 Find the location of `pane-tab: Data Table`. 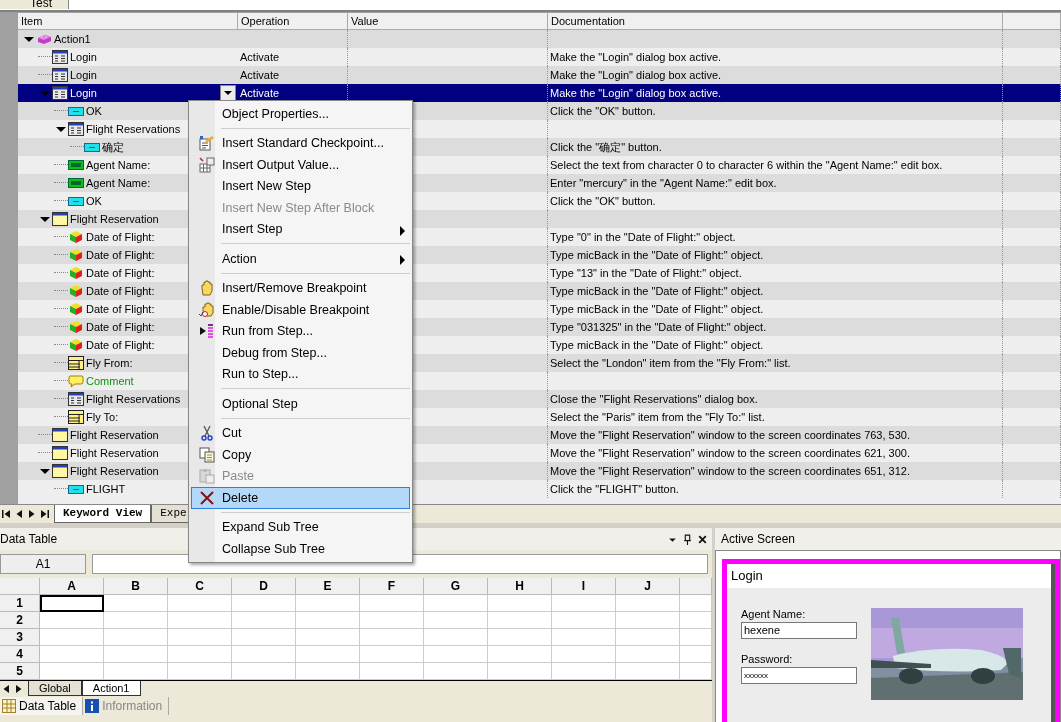

pane-tab: Data Table is located at coordinates (42, 706).